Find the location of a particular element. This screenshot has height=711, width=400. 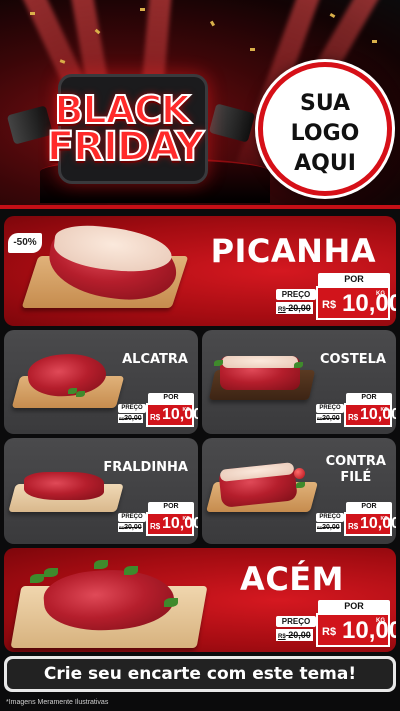

product-name-fraldinha: FRALDINHA is located at coordinates (145, 467).